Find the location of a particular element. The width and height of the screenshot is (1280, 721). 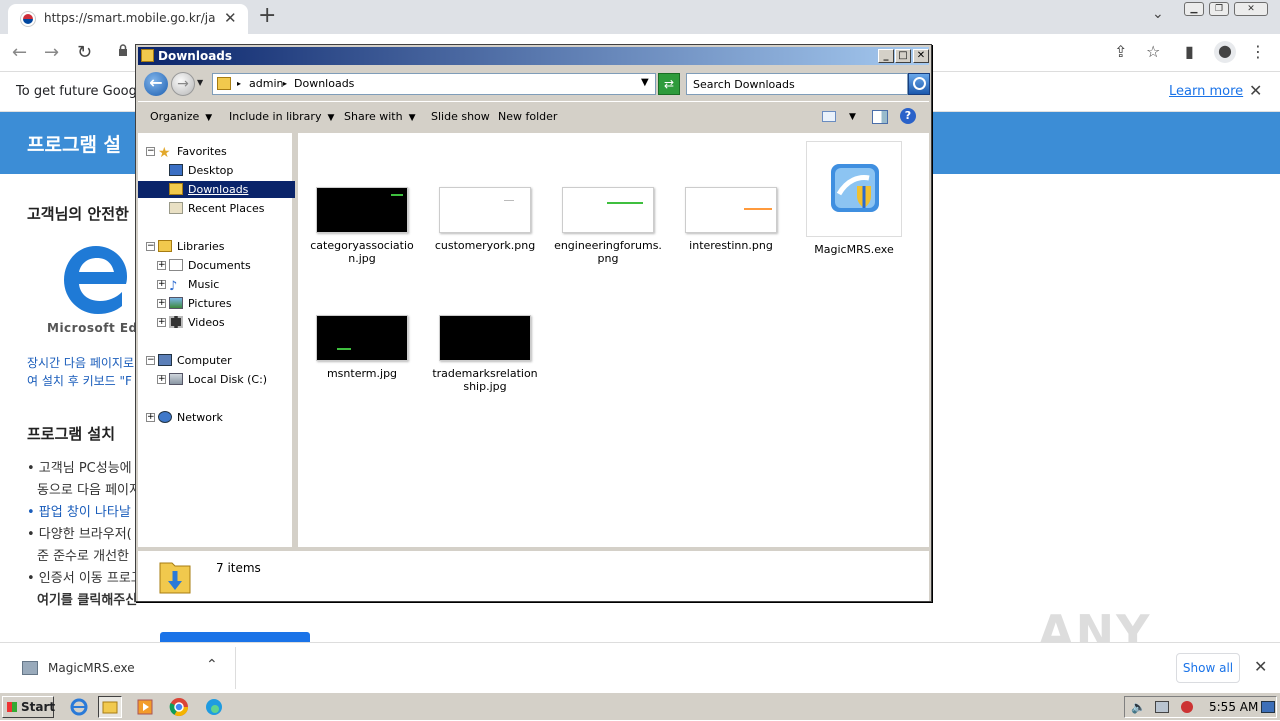

breadcrumb-admin: admin is located at coordinates (266, 83).